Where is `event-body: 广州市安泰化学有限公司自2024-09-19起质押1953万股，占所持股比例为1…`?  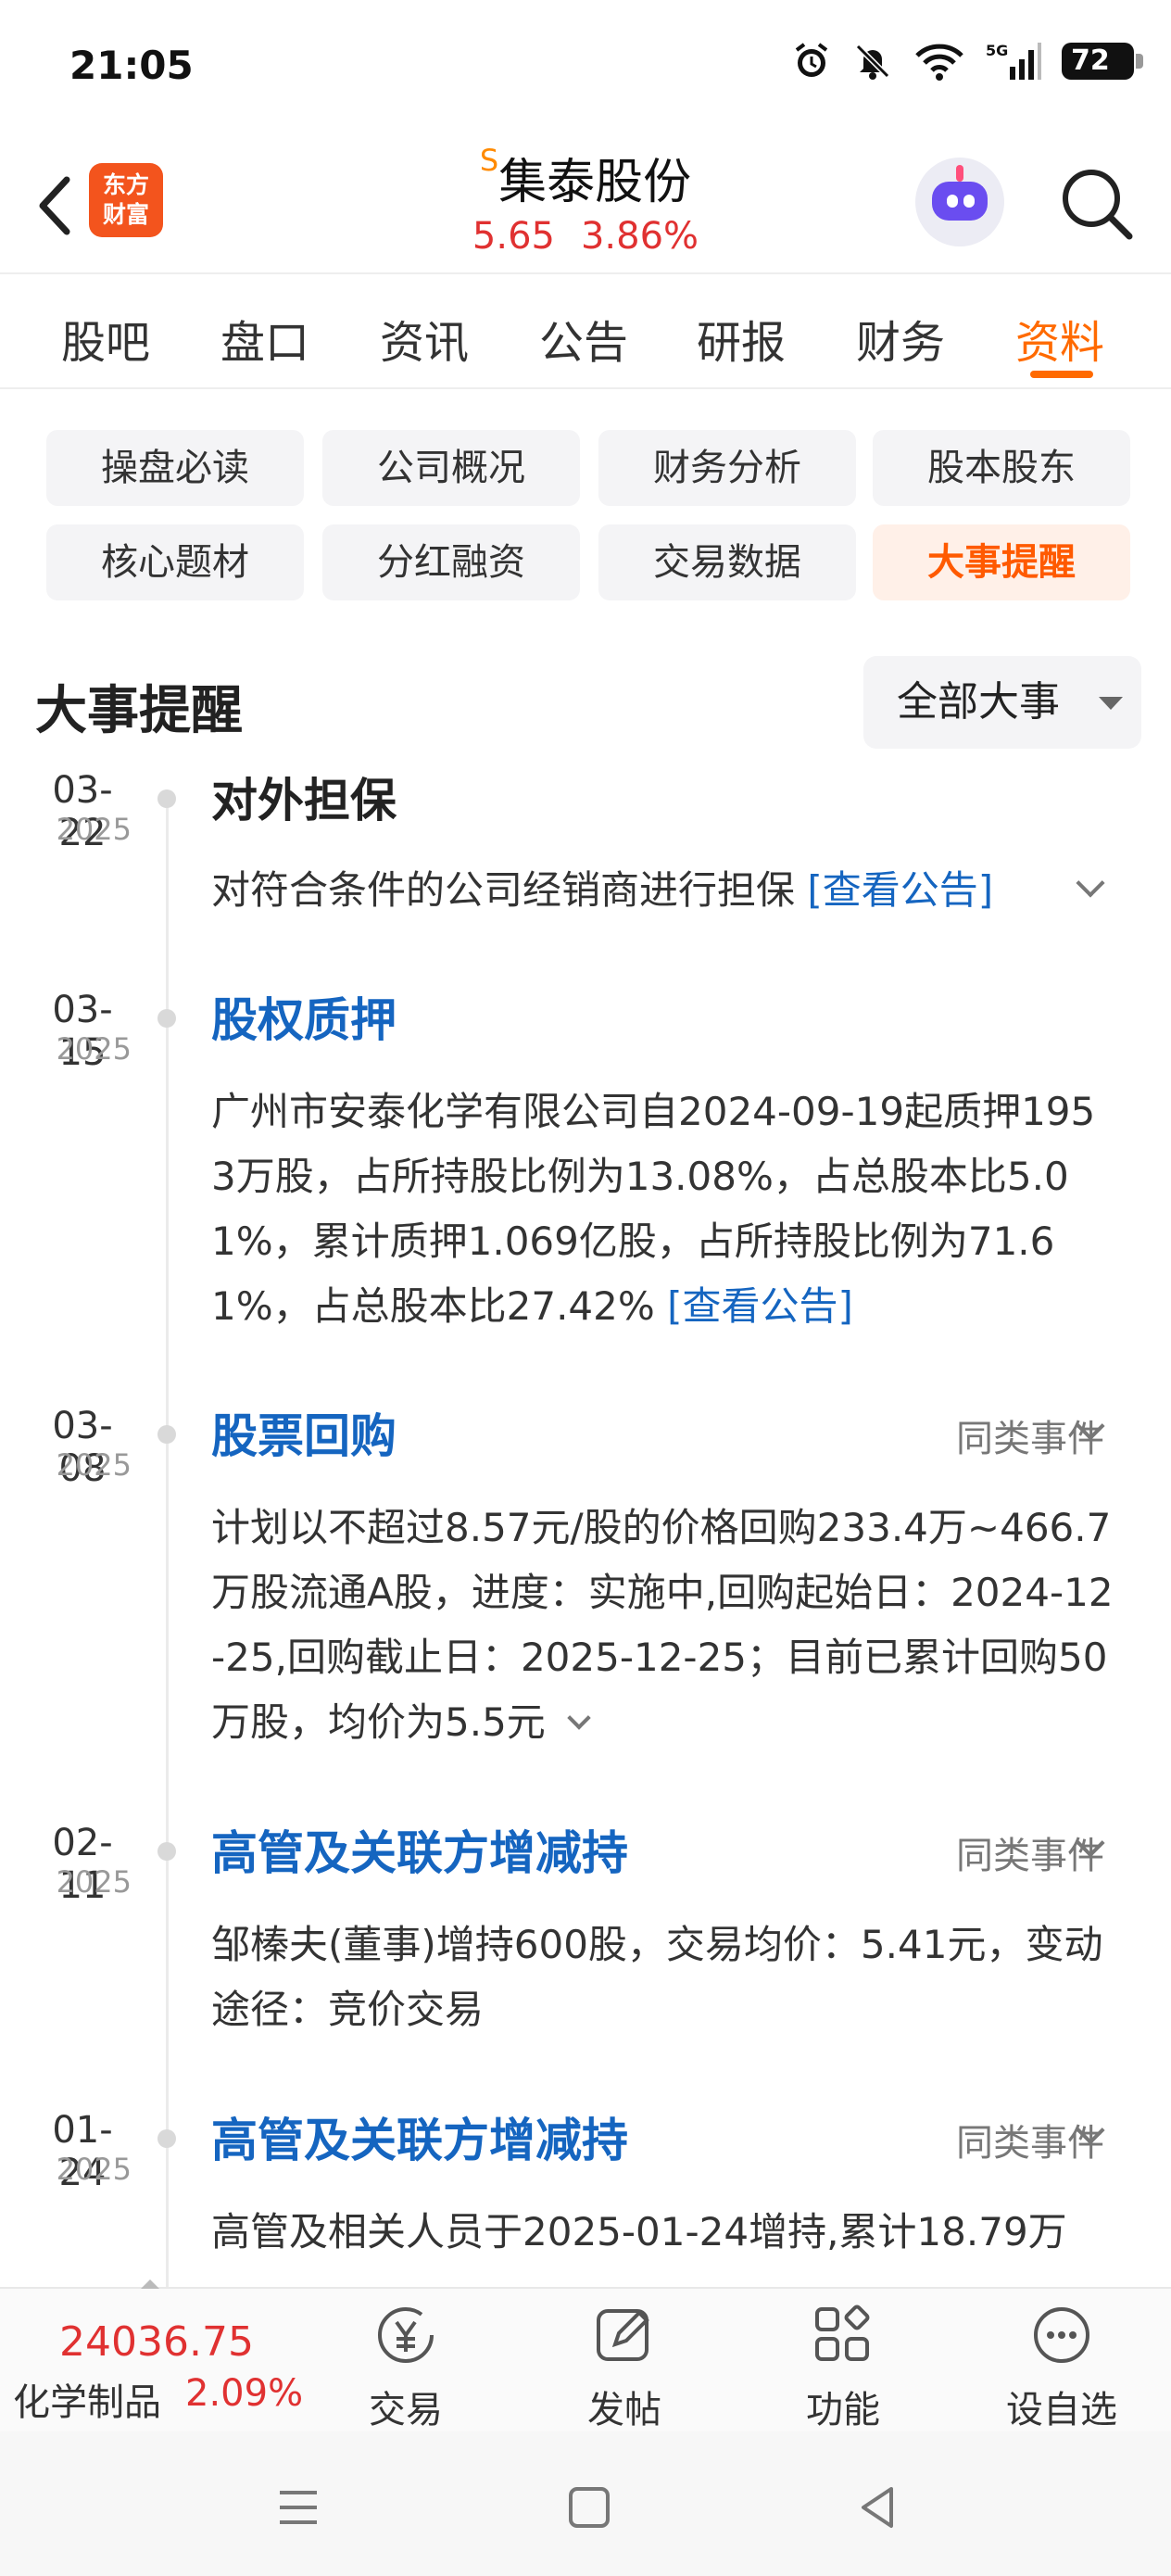
event-body: 广州市安泰化学有限公司自2024-09-19起质押1953万股，占所持股比例为1… is located at coordinates (653, 1209).